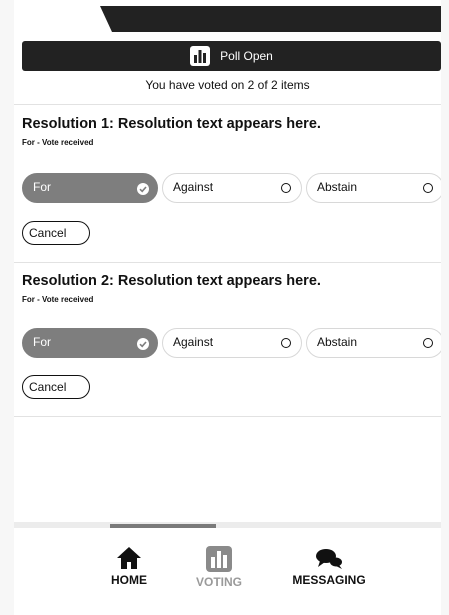 Image resolution: width=449 pixels, height=615 pixels. I want to click on voted-count-text: You have voted on 2 of 2 items, so click(227, 85).